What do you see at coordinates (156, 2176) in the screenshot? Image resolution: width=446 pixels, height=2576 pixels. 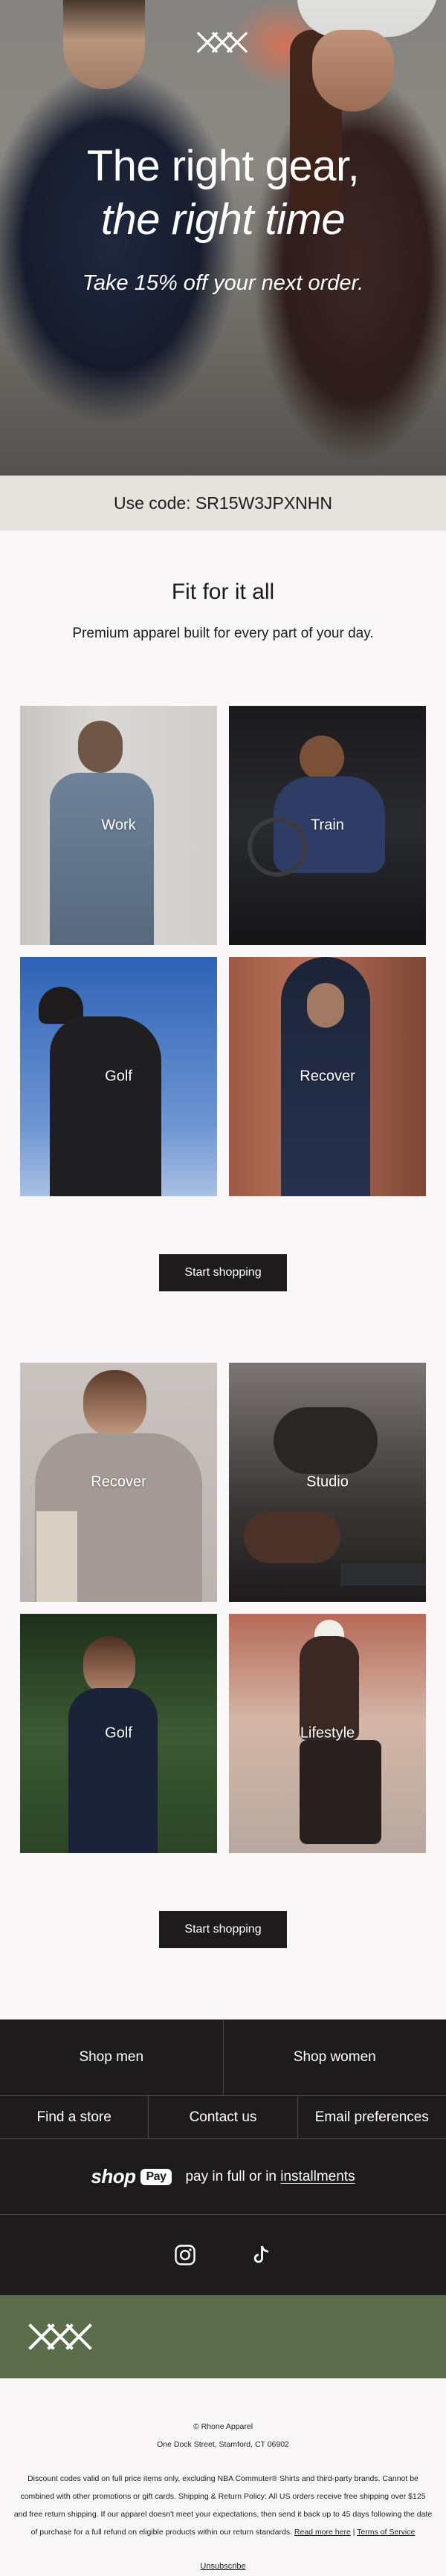 I see `shop-pay-pill: Pay` at bounding box center [156, 2176].